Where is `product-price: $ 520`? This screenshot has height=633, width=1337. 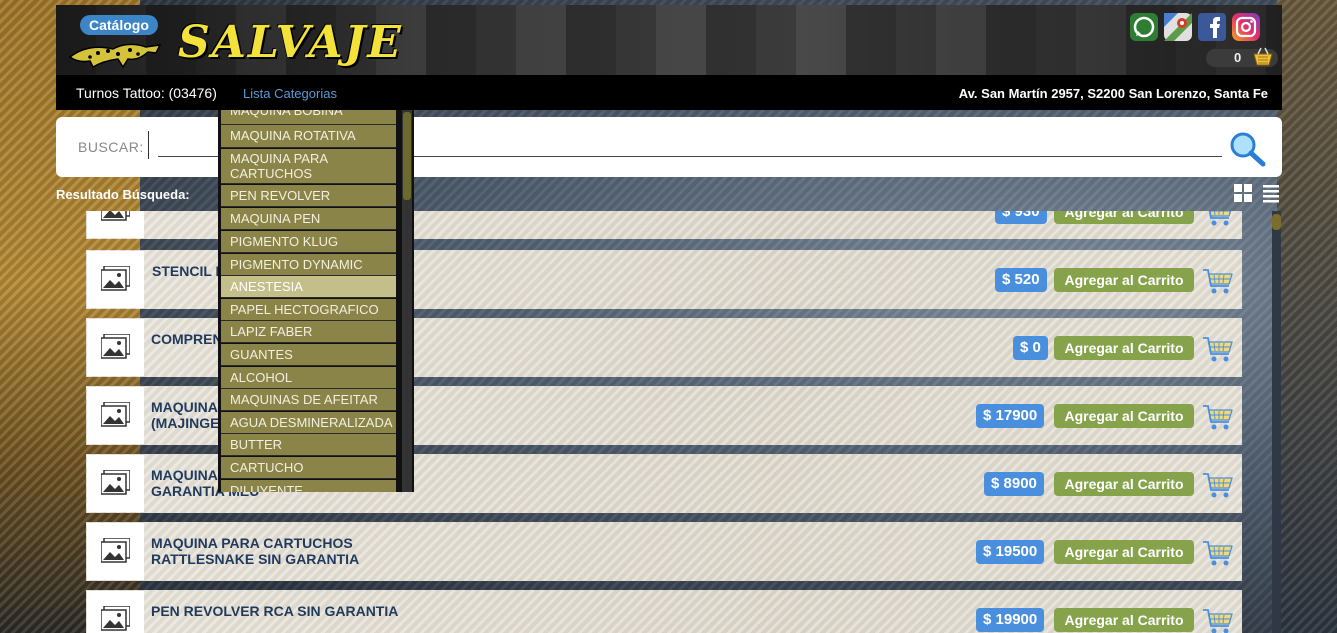 product-price: $ 520 is located at coordinates (1021, 280).